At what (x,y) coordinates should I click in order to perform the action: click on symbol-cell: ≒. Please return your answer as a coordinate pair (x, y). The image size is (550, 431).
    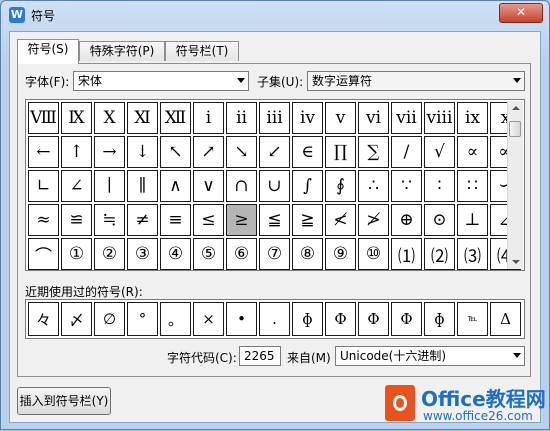
    Looking at the image, I should click on (109, 220).